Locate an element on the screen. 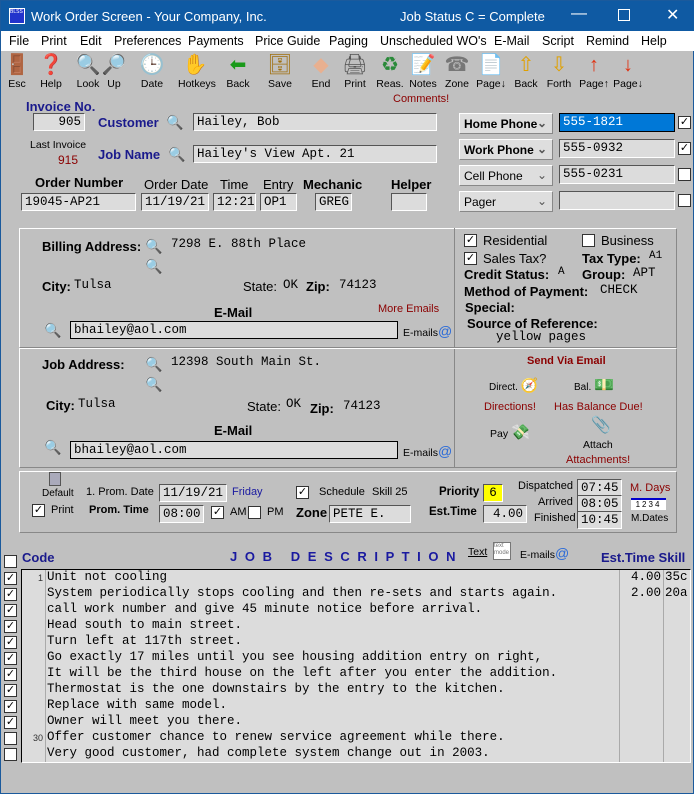 The image size is (694, 794). menu-script: Script is located at coordinates (558, 41).